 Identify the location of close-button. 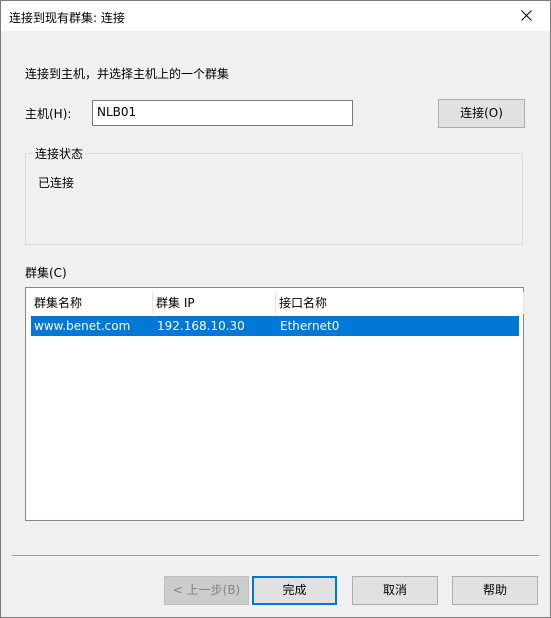
(527, 16).